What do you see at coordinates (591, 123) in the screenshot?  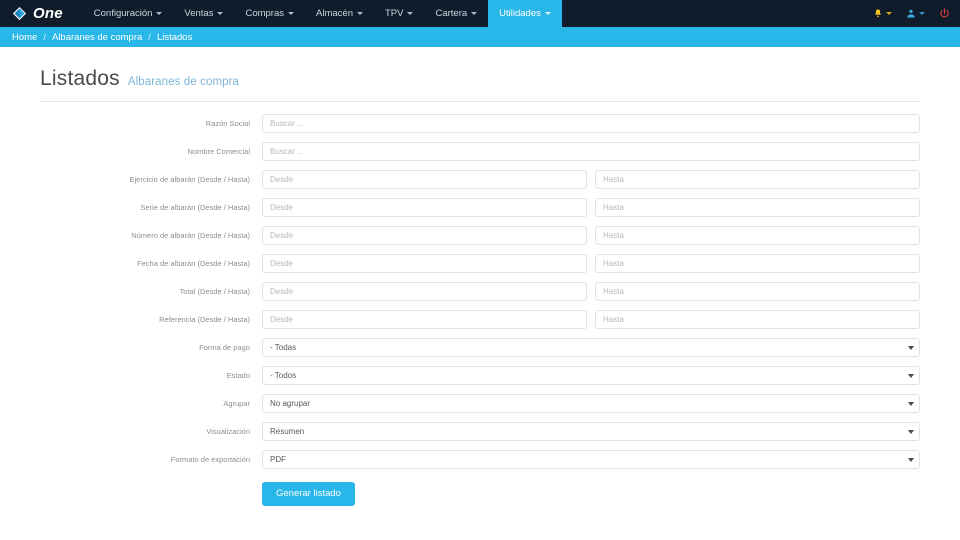 I see `razon-social-input` at bounding box center [591, 123].